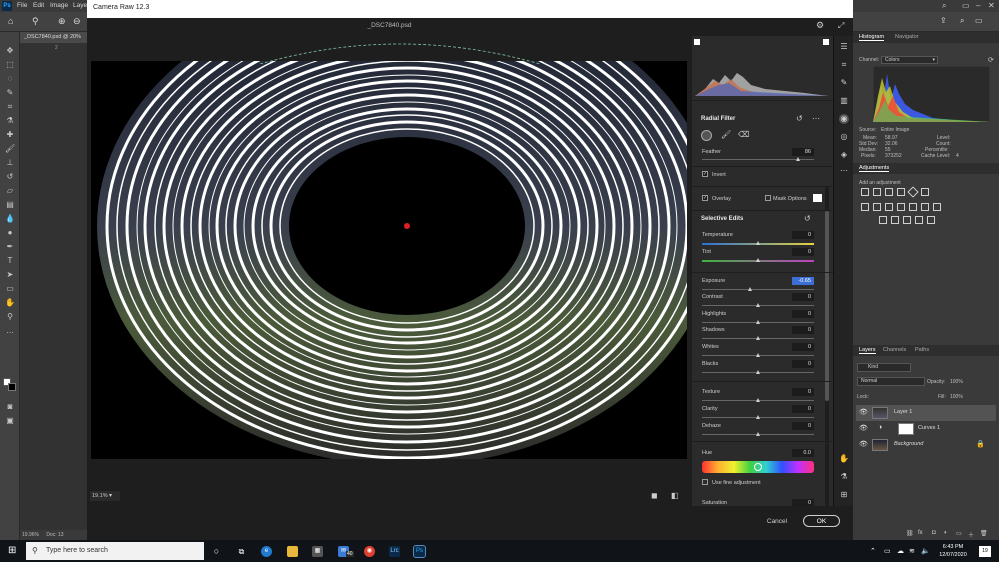 The height and width of the screenshot is (562, 999). I want to click on overlay-checkbox: ✓, so click(705, 198).